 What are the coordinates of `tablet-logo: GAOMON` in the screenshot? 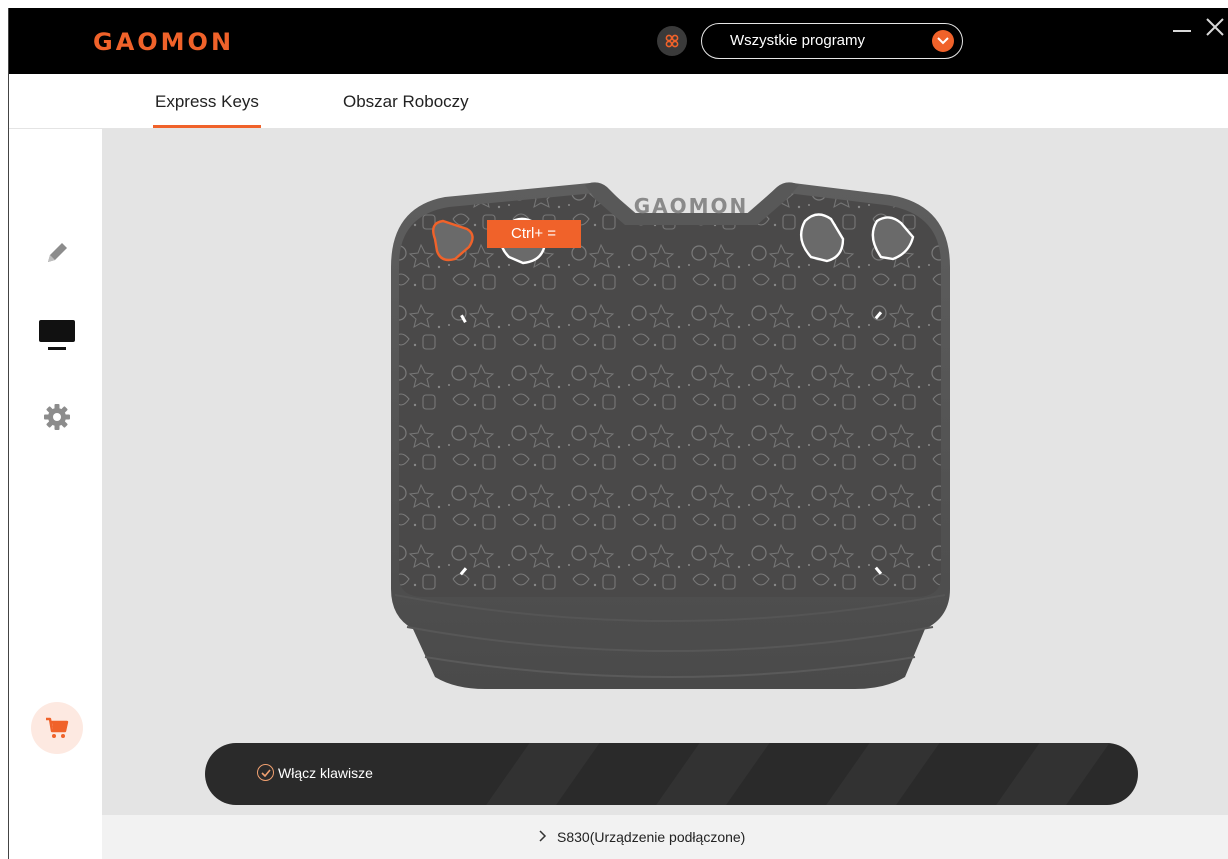 It's located at (691, 206).